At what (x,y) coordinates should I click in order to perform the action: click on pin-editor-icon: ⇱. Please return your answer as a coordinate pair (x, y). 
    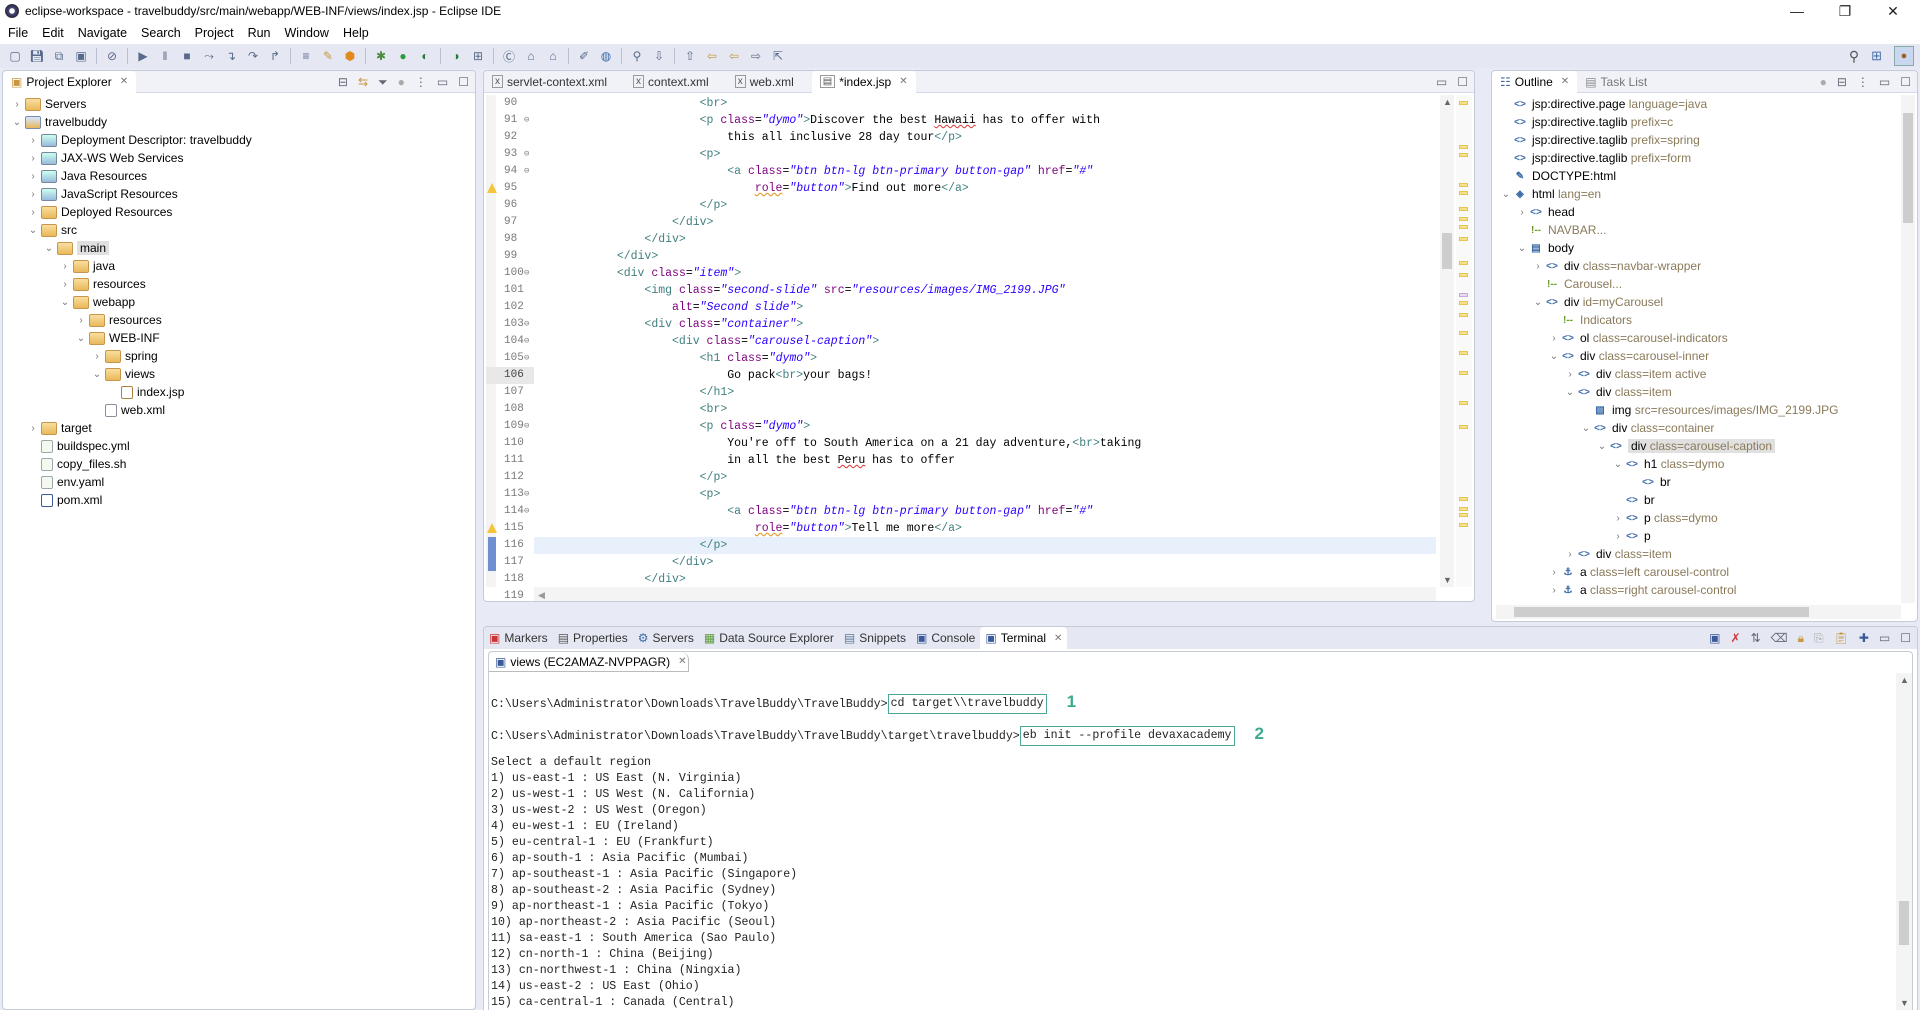
    Looking at the image, I should click on (778, 56).